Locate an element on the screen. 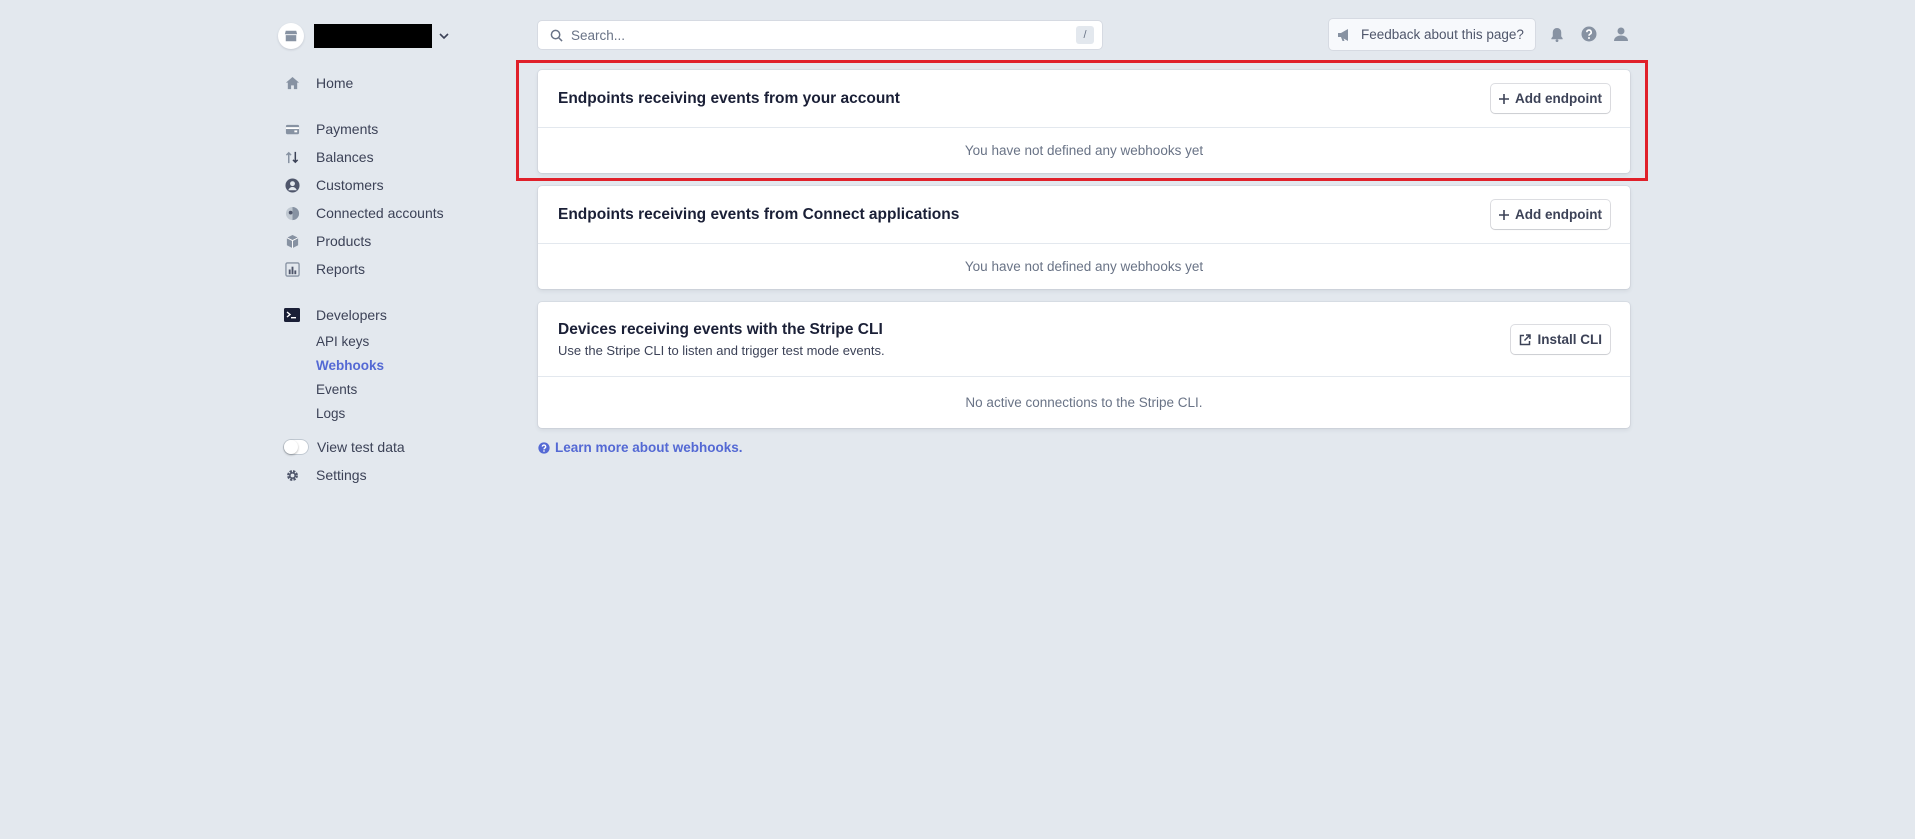  sidebar-item-balances: Balances is located at coordinates (329, 157).